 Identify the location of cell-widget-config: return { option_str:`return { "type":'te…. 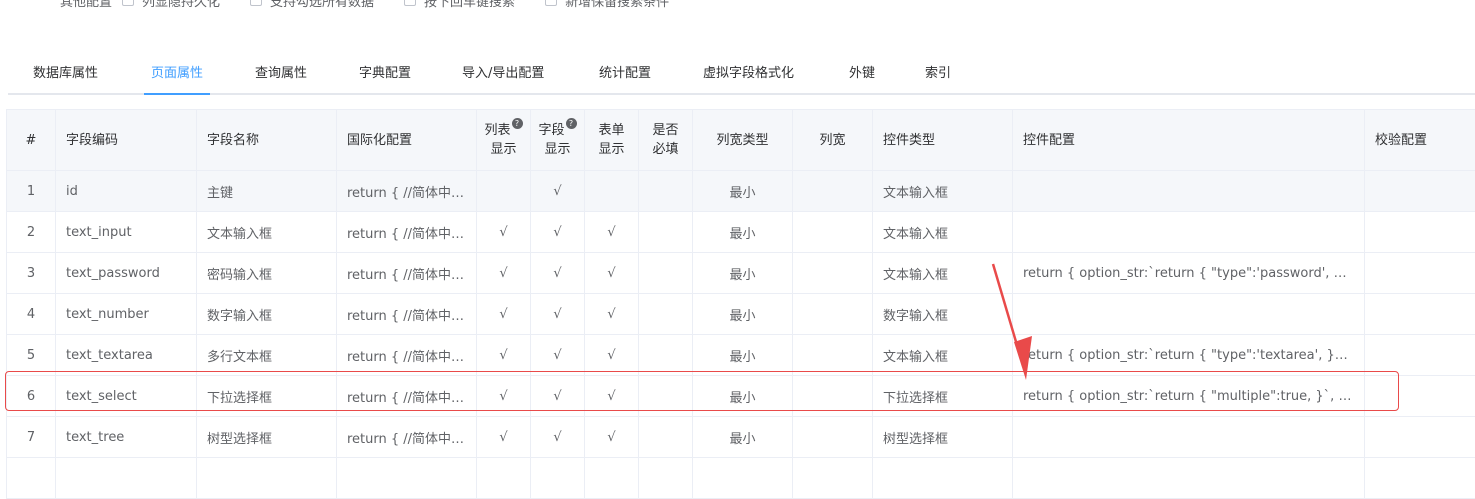
(1189, 355).